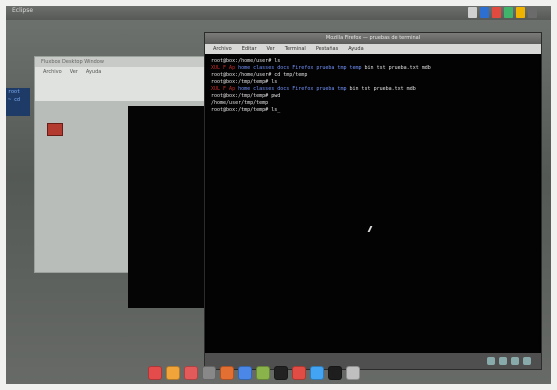 The width and height of the screenshot is (557, 390). What do you see at coordinates (52, 72) in the screenshot?
I see `menu-item: Archivo` at bounding box center [52, 72].